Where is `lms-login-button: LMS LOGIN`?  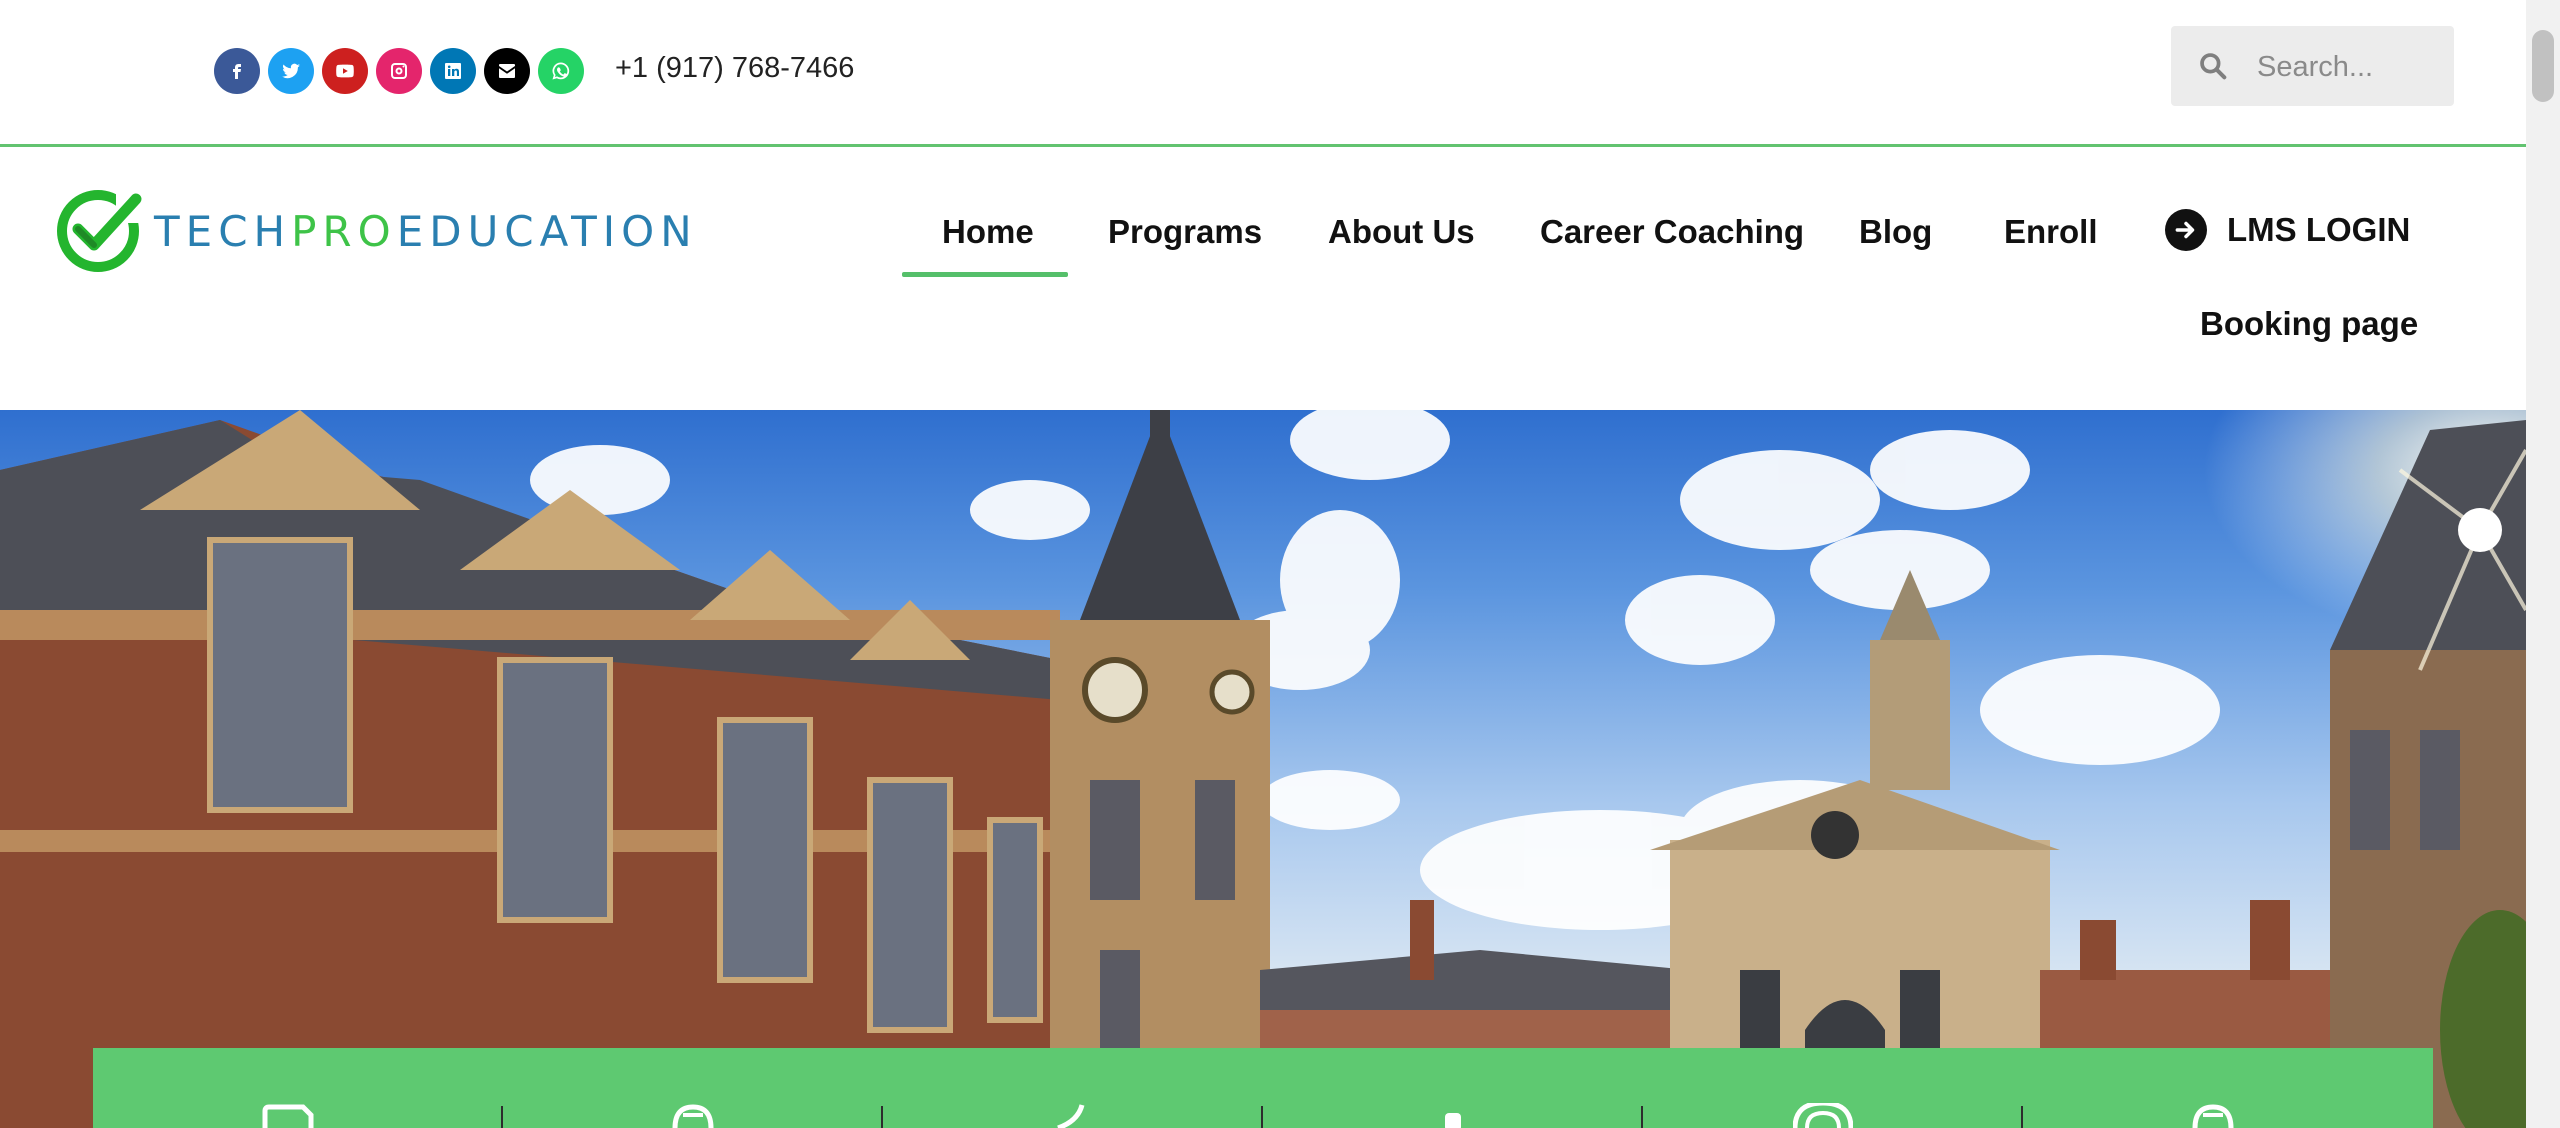
lms-login-button: LMS LOGIN is located at coordinates (2287, 230).